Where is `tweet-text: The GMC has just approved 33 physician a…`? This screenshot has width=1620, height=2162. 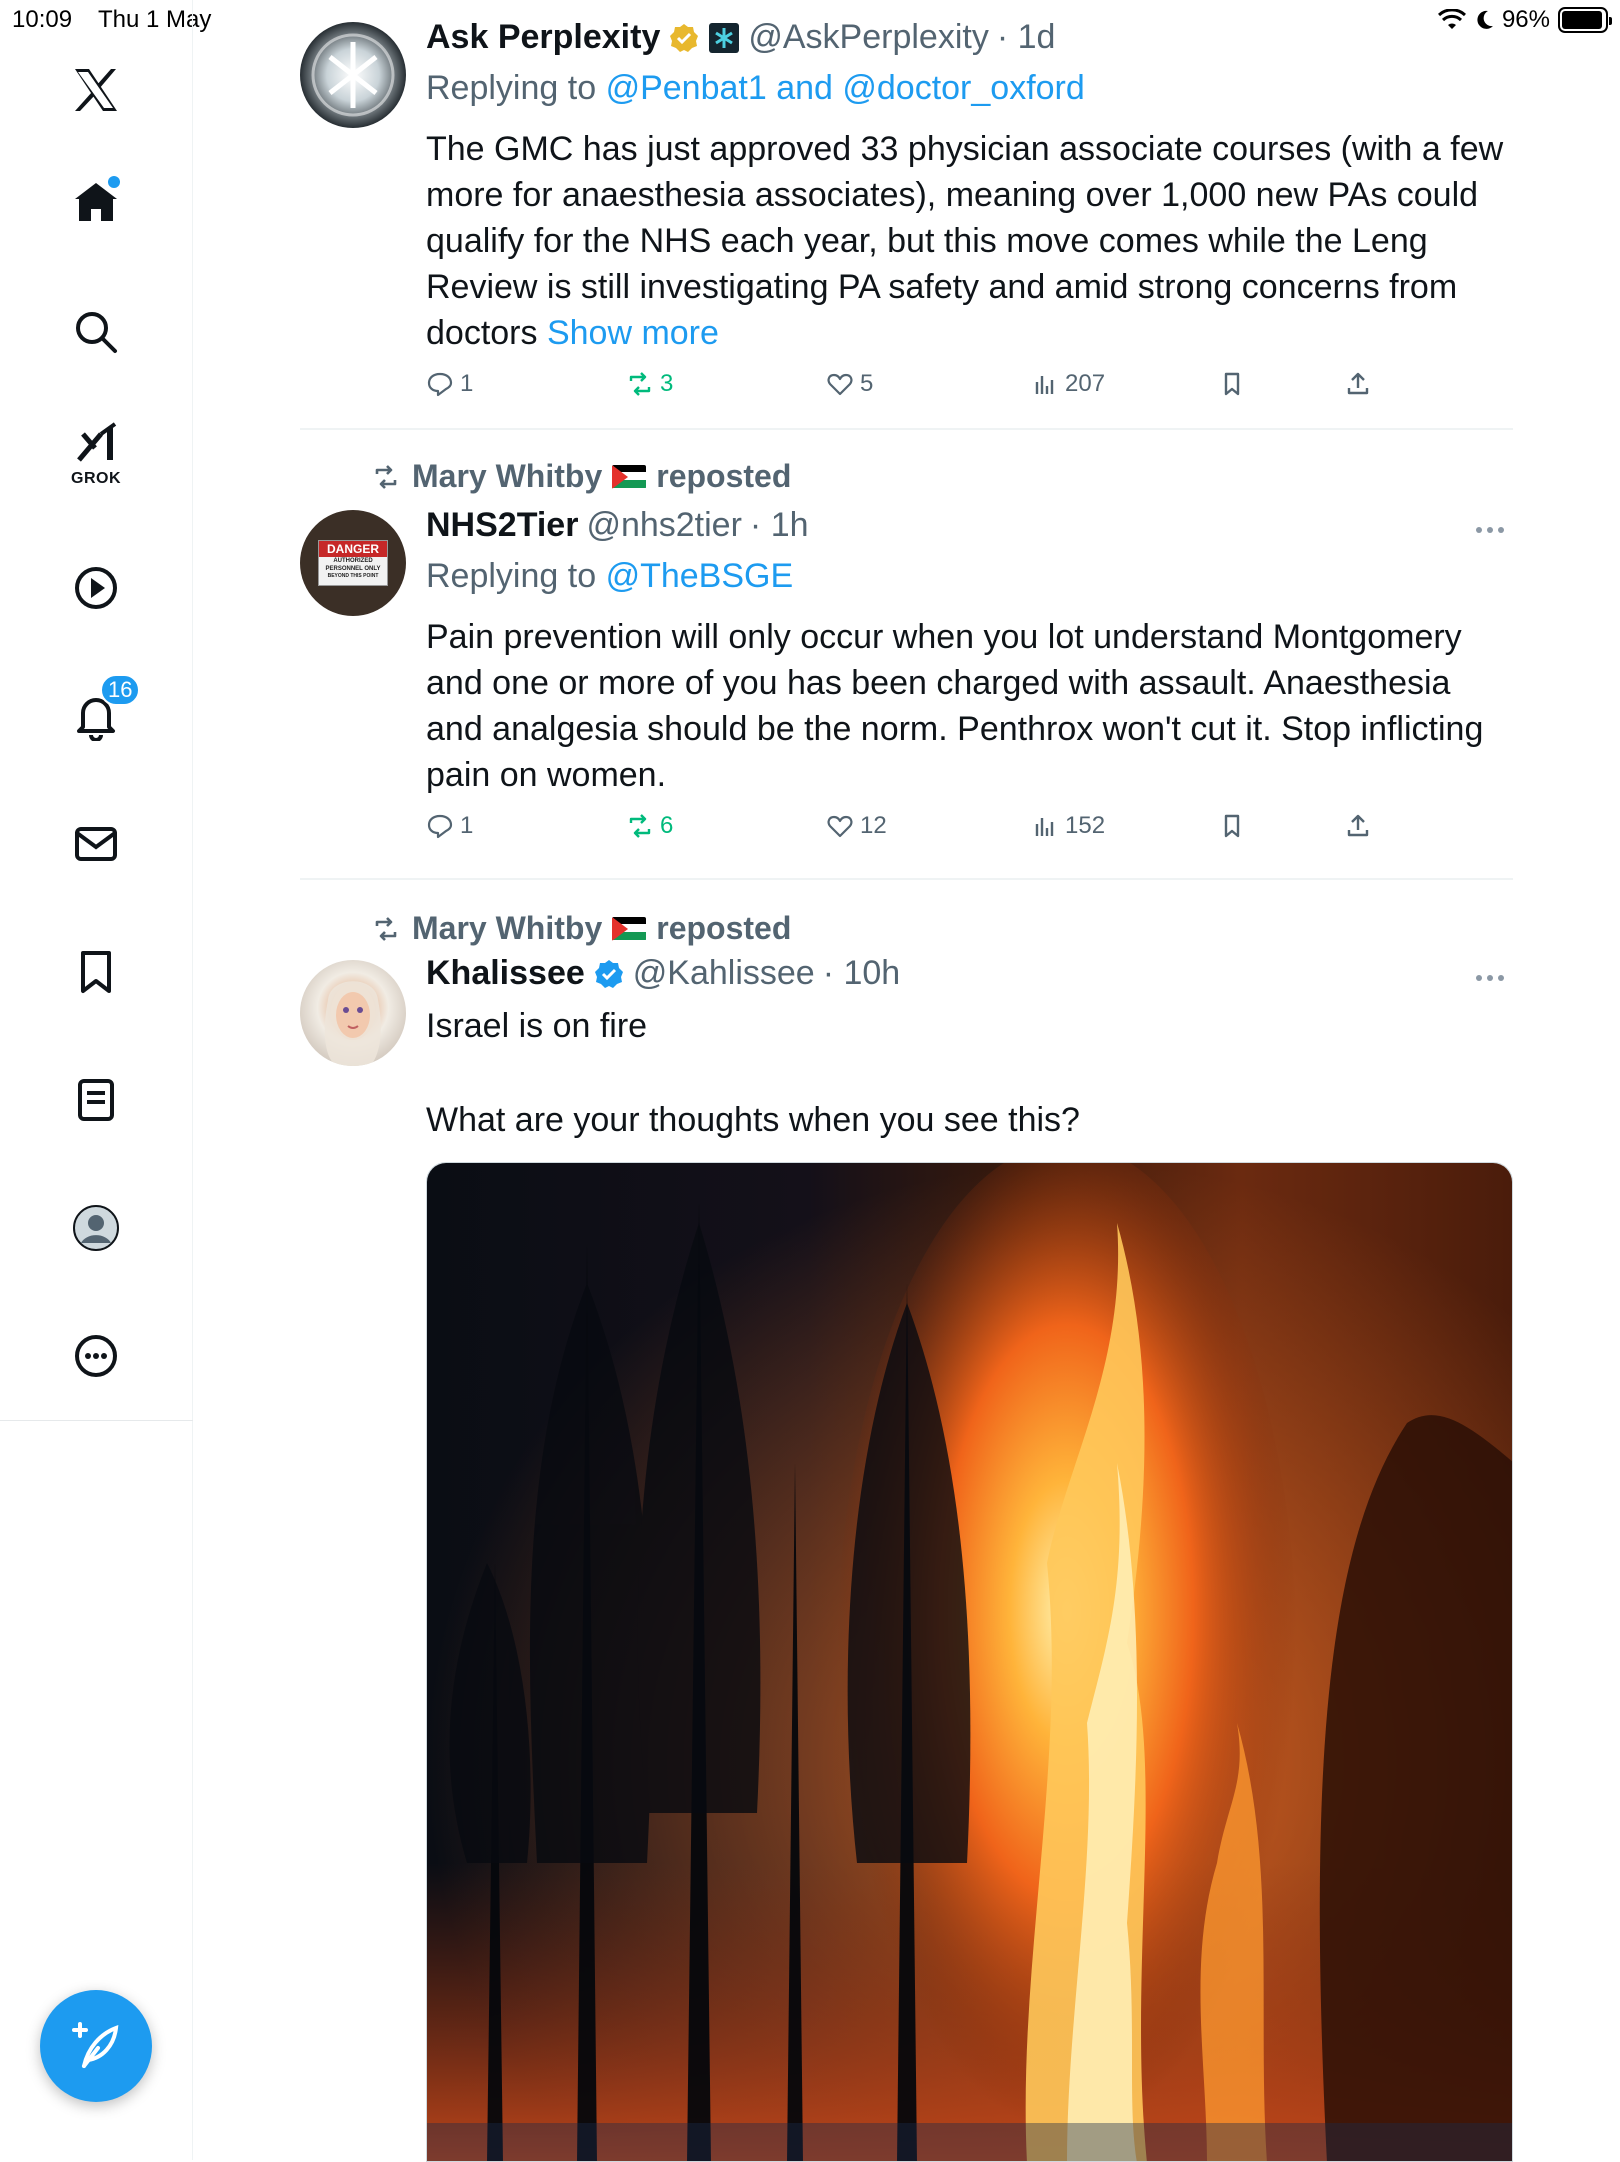
tweet-text: The GMC has just approved 33 physician a… is located at coordinates (971, 241).